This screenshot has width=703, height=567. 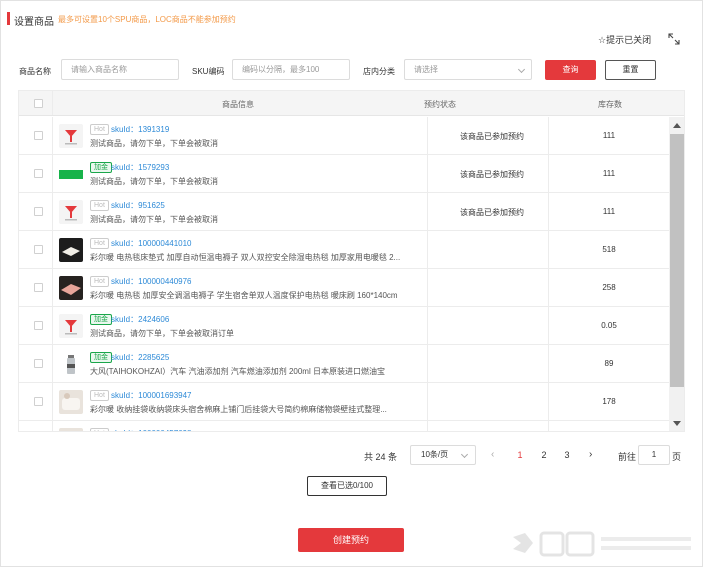 What do you see at coordinates (627, 457) in the screenshot?
I see `goto-label: 前往` at bounding box center [627, 457].